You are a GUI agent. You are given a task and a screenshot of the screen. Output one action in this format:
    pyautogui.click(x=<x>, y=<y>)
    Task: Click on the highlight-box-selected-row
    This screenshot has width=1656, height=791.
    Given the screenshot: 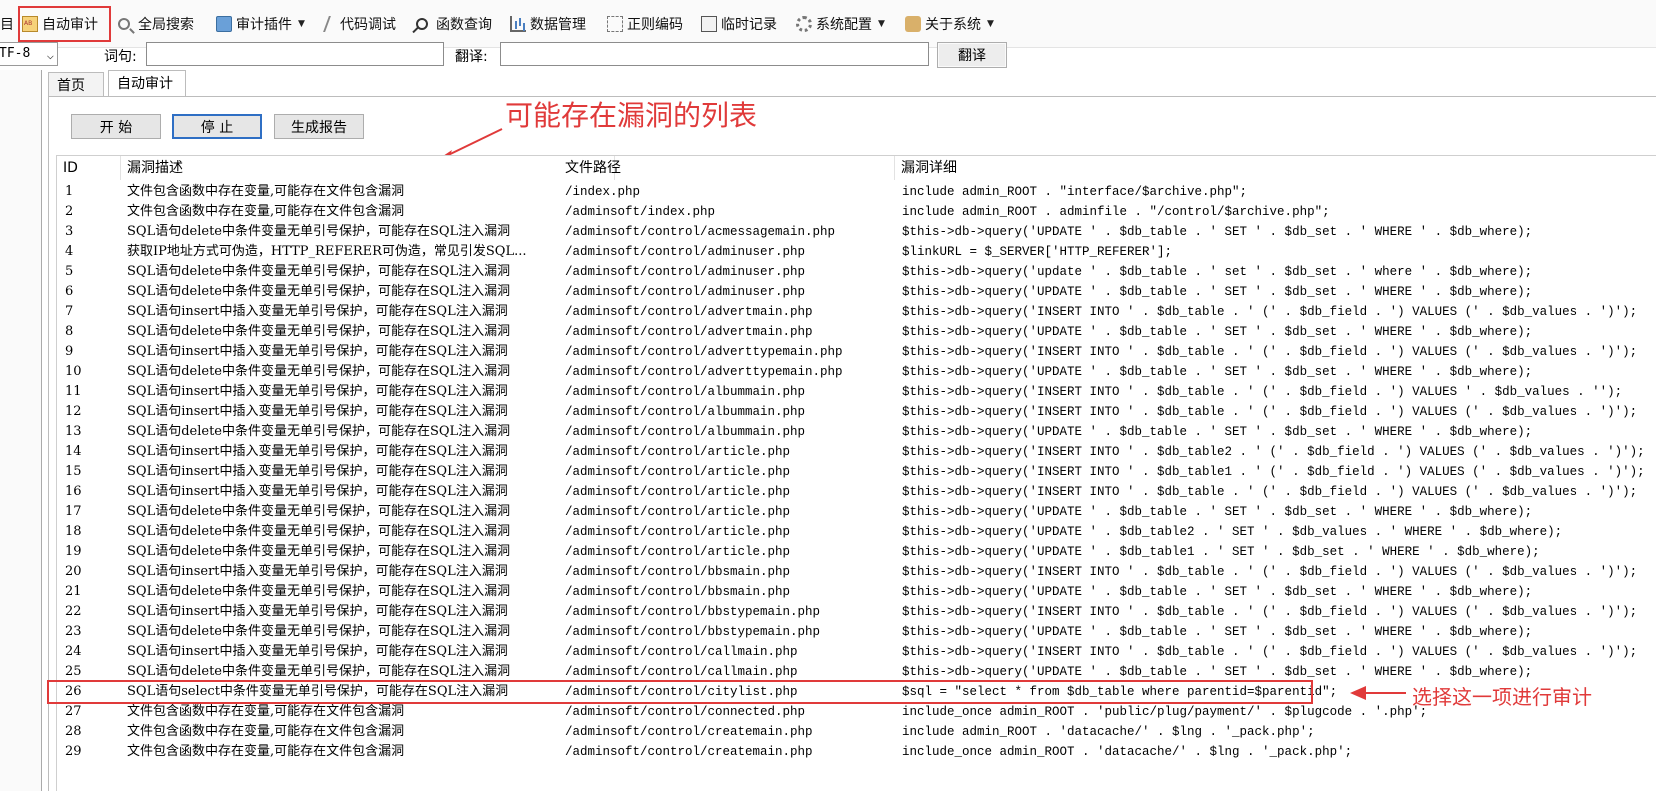 What is the action you would take?
    pyautogui.click(x=680, y=692)
    